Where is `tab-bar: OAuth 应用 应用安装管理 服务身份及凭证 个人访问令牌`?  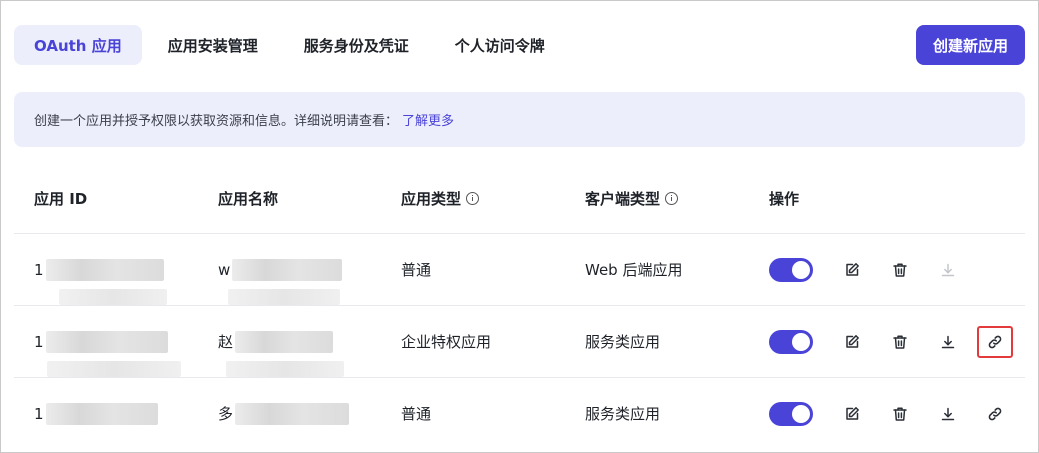
tab-bar: OAuth 应用 应用安装管理 服务身份及凭证 个人访问令牌 is located at coordinates (289, 45).